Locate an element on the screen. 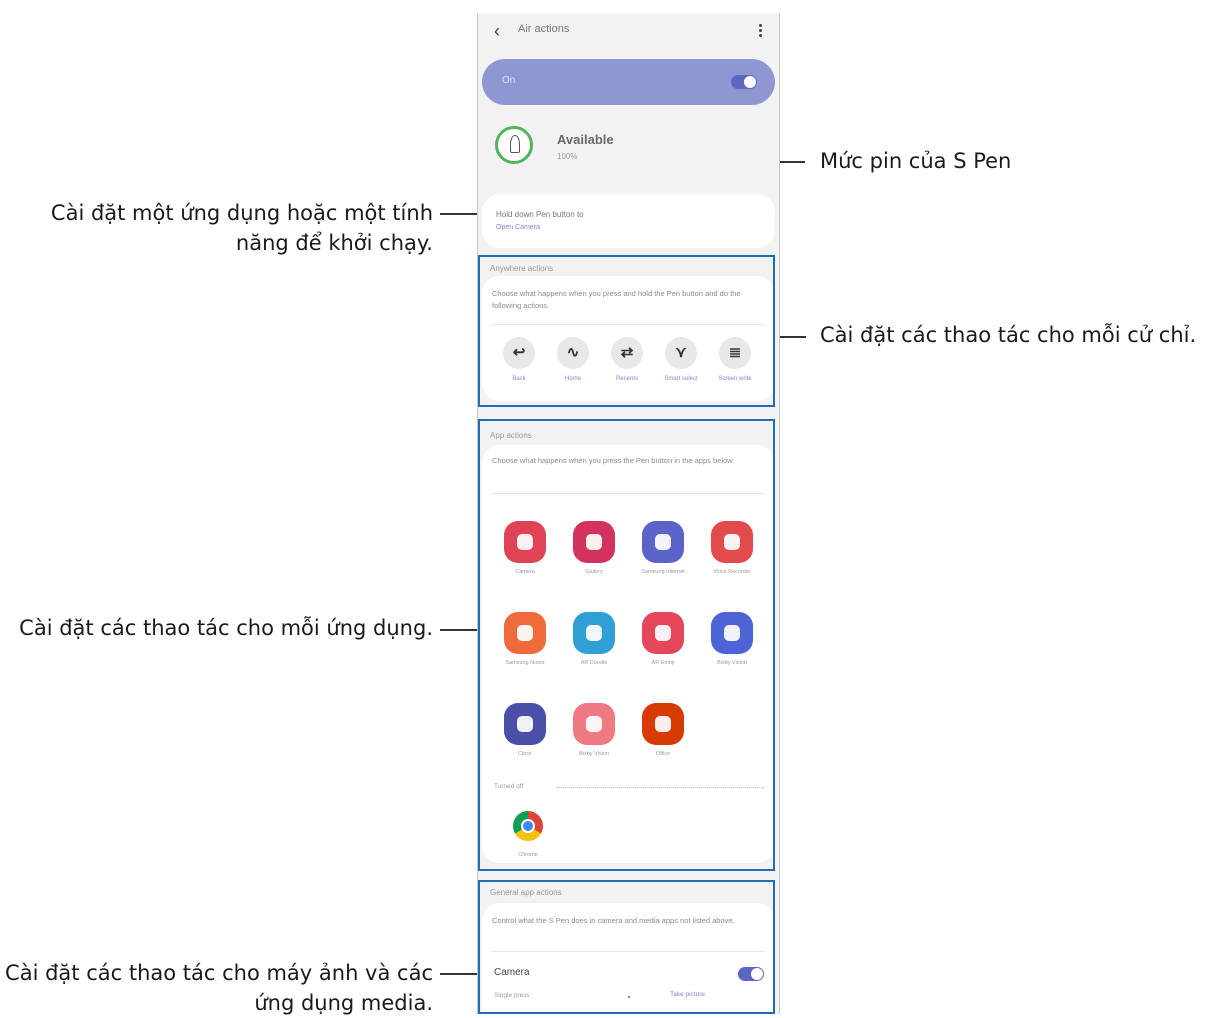 The width and height of the screenshot is (1226, 1018). callout-hold-line is located at coordinates (459, 214).